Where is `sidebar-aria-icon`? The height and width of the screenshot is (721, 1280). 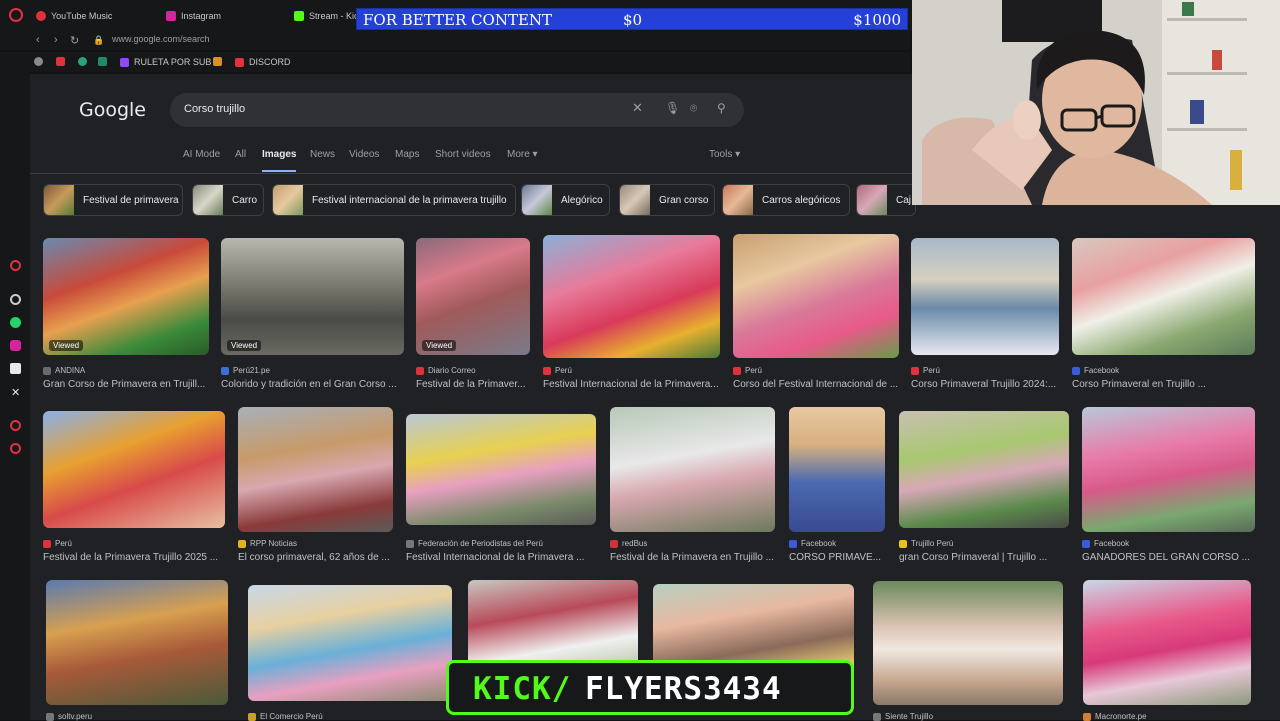
sidebar-aria-icon is located at coordinates (15, 265).